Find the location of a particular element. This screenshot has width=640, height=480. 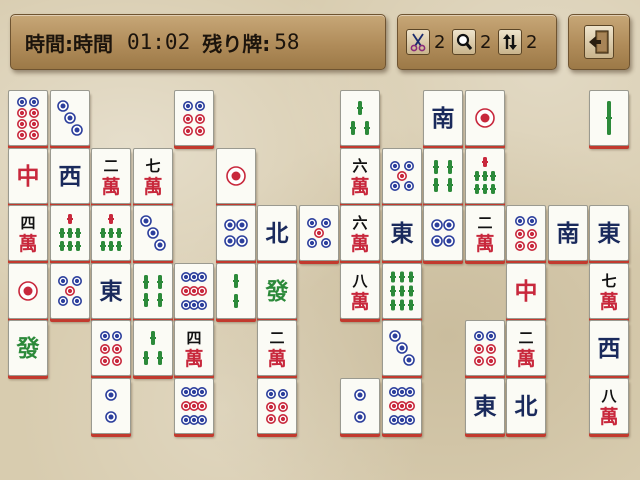

tile-face-p6 is located at coordinates (484, 348).